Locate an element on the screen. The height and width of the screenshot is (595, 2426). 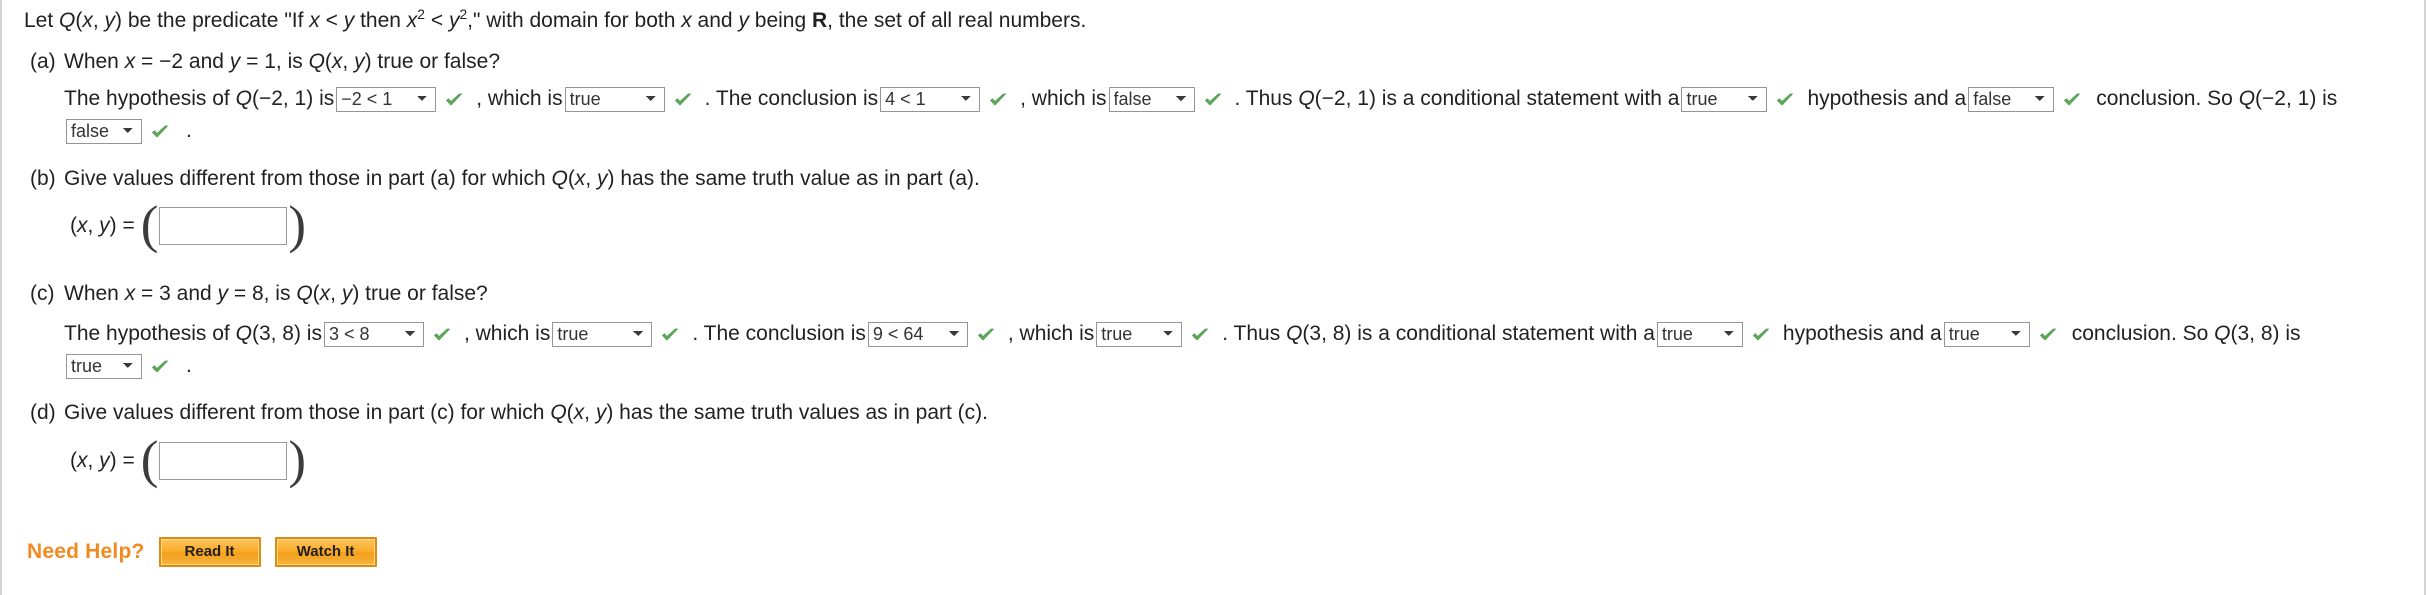
c-text-4: , which is is located at coordinates (1051, 333).